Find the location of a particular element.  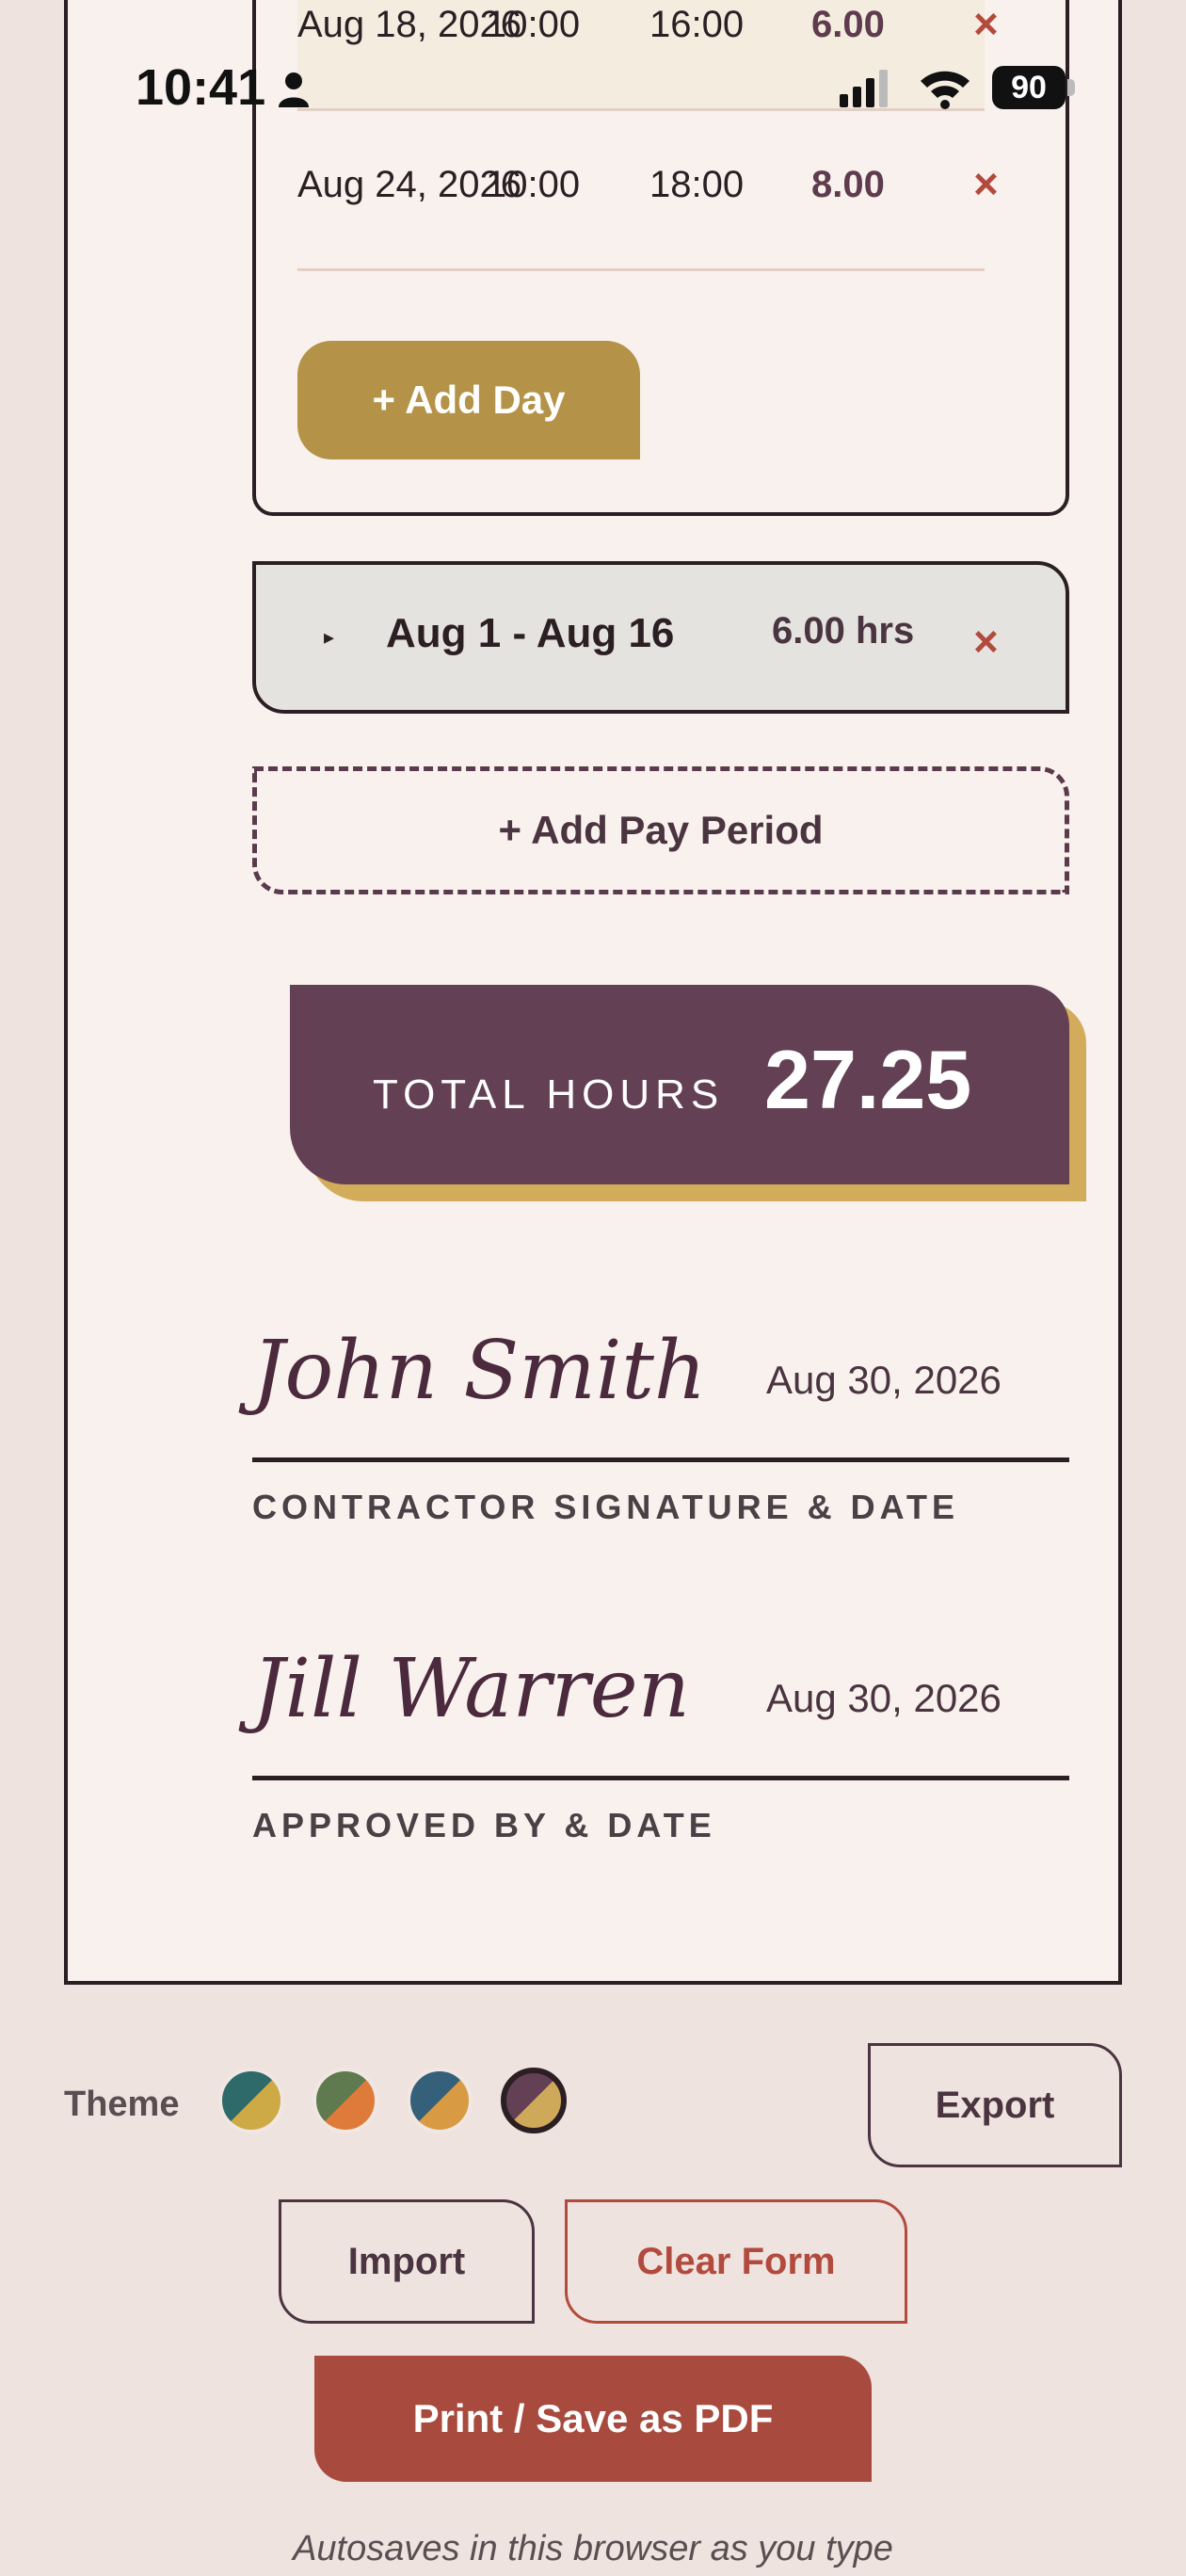

day-end-time: 16:00 is located at coordinates (696, 25).